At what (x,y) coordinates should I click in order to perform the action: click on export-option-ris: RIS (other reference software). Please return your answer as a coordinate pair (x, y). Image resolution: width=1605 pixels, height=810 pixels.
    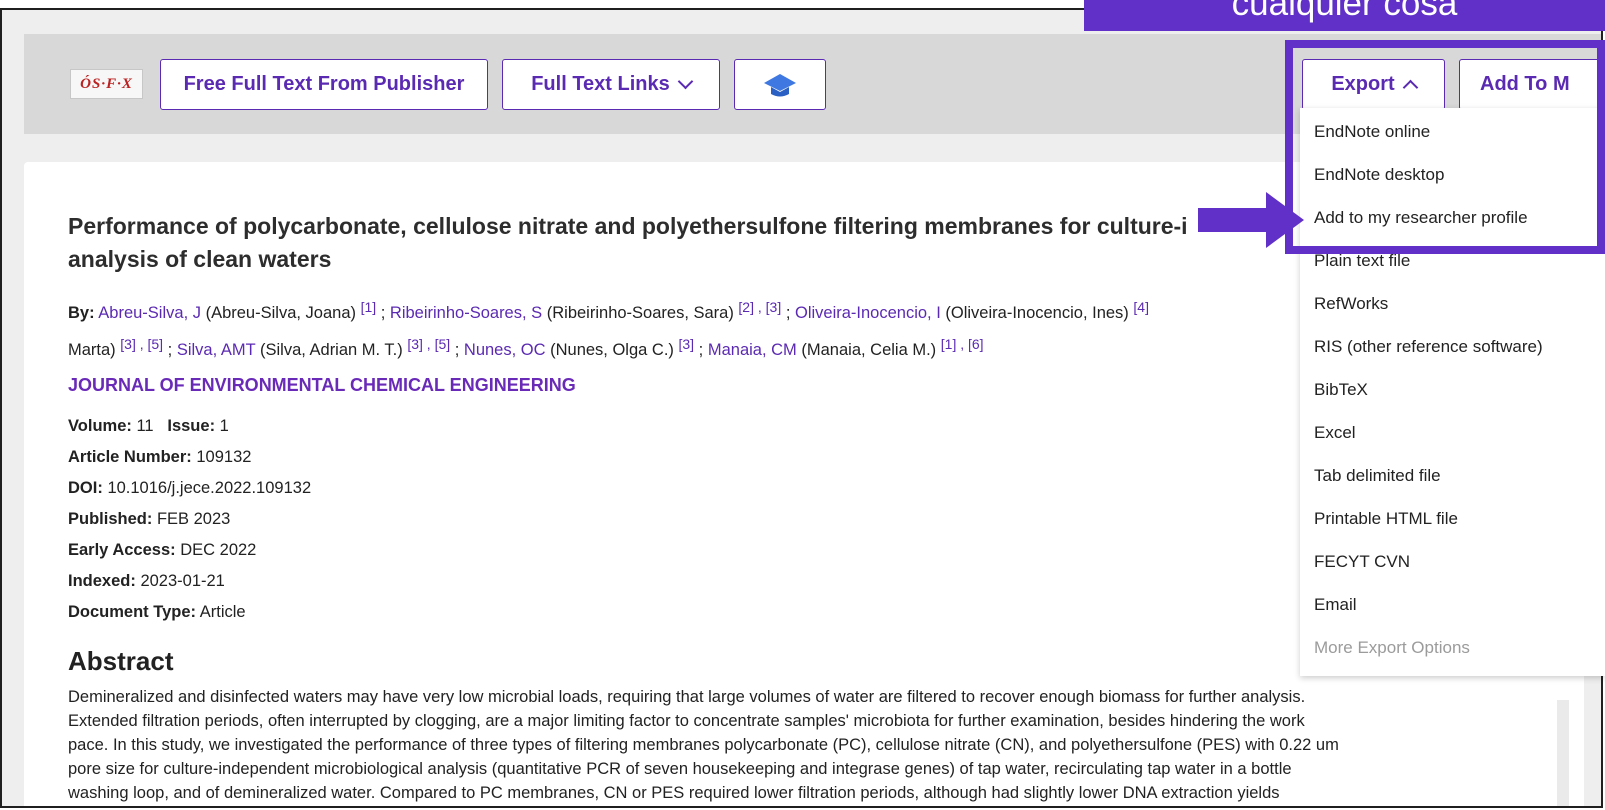
    Looking at the image, I should click on (1428, 347).